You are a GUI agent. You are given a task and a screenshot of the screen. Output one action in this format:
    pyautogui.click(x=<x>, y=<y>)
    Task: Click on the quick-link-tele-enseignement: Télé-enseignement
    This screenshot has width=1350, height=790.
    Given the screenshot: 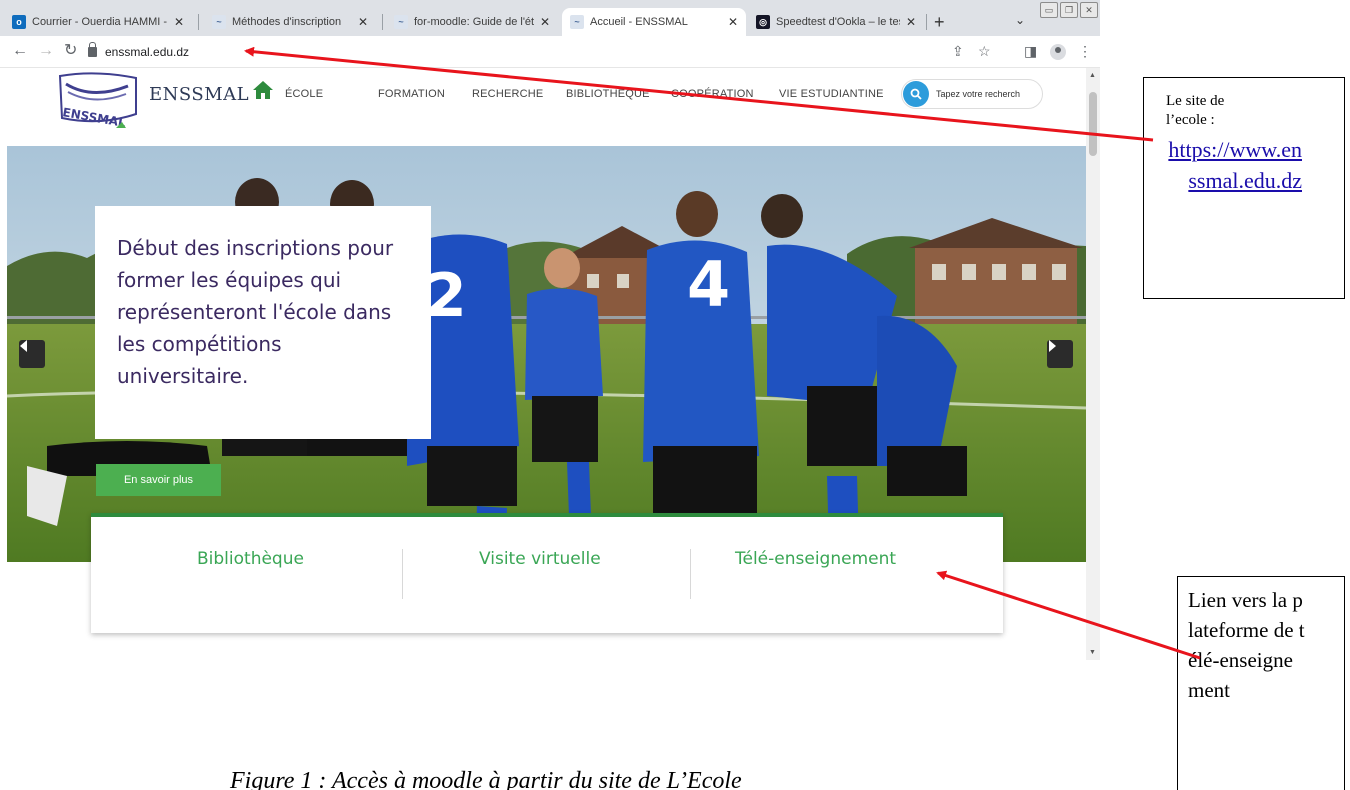 What is the action you would take?
    pyautogui.click(x=815, y=559)
    